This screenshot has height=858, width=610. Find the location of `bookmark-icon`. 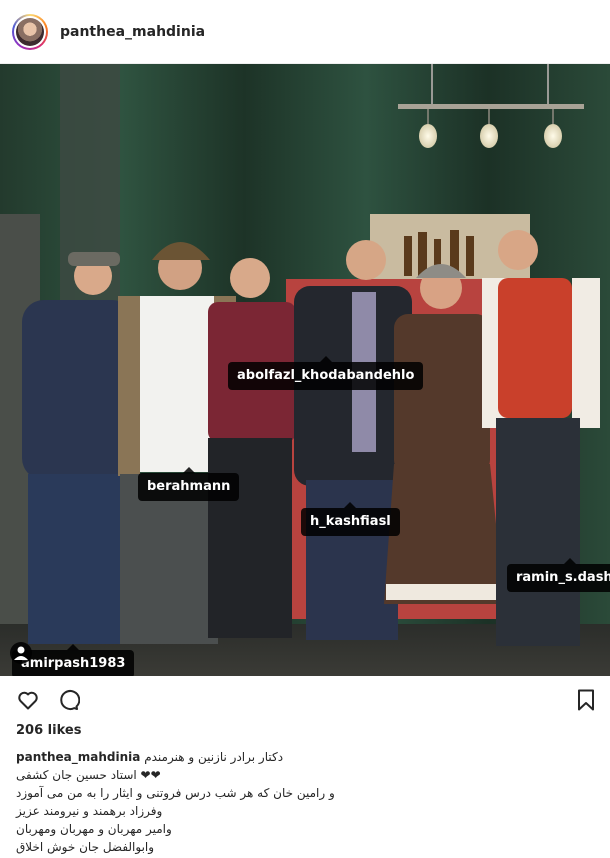

bookmark-icon is located at coordinates (586, 700).